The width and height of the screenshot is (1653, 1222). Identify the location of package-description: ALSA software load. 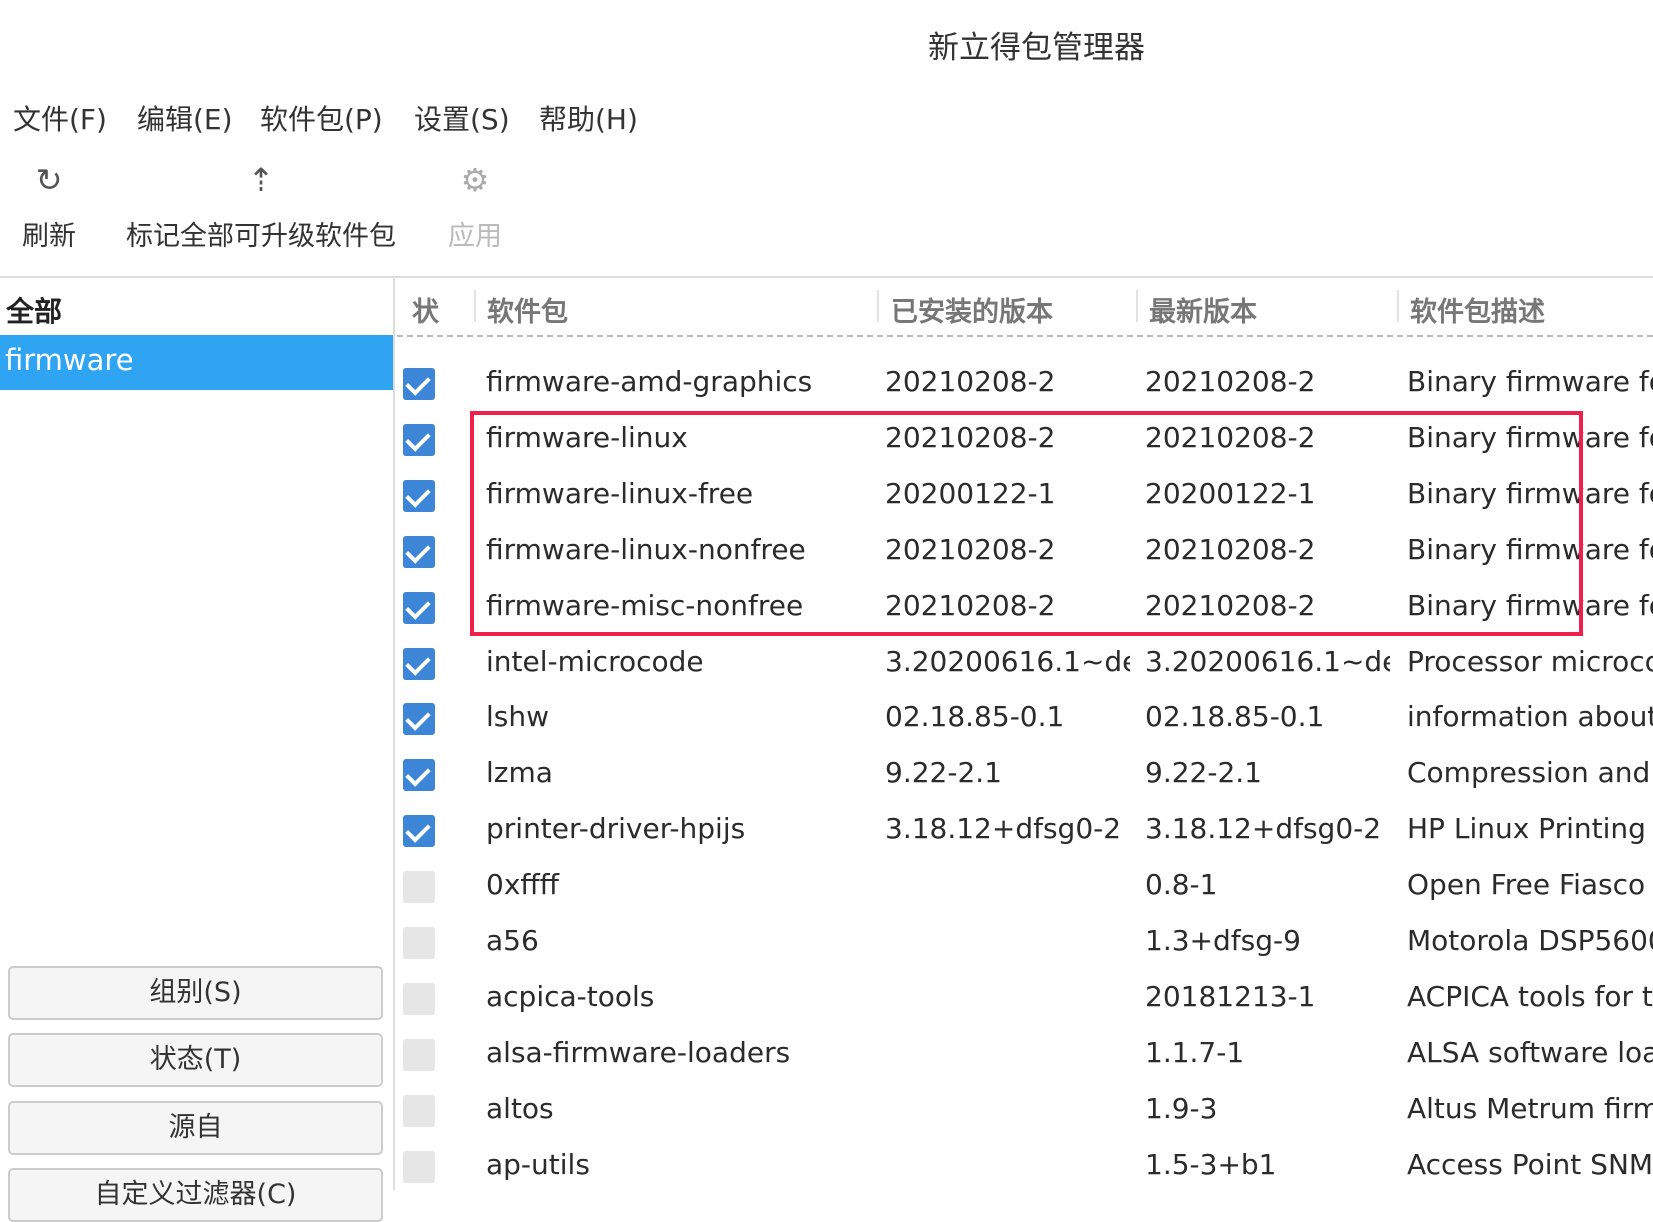
(1530, 1052).